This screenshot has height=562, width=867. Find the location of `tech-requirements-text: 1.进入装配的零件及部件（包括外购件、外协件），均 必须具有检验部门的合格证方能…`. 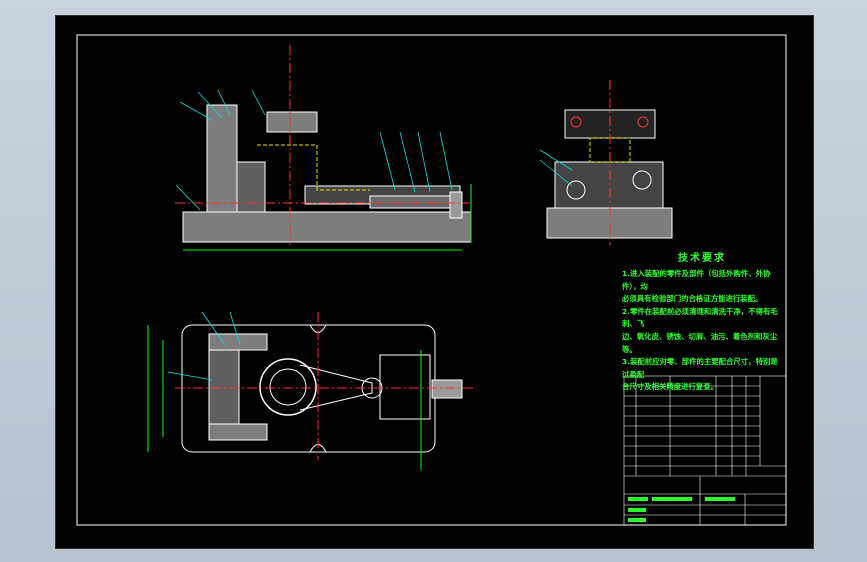

tech-requirements-text: 1.进入装配的零件及部件（包括外购件、外协件），均 必须具有检验部门的合格证方能… is located at coordinates (702, 331).